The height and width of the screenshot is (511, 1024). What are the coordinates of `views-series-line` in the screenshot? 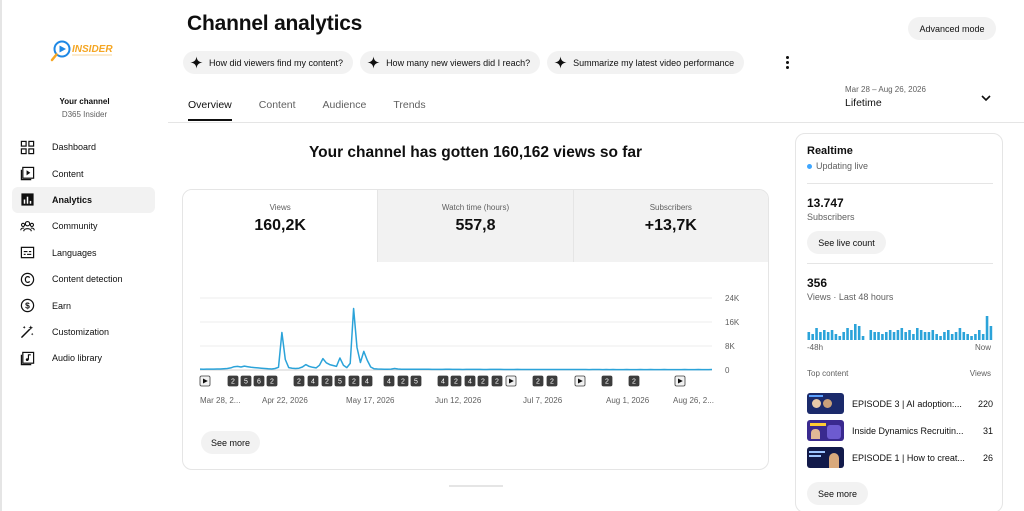 It's located at (456, 339).